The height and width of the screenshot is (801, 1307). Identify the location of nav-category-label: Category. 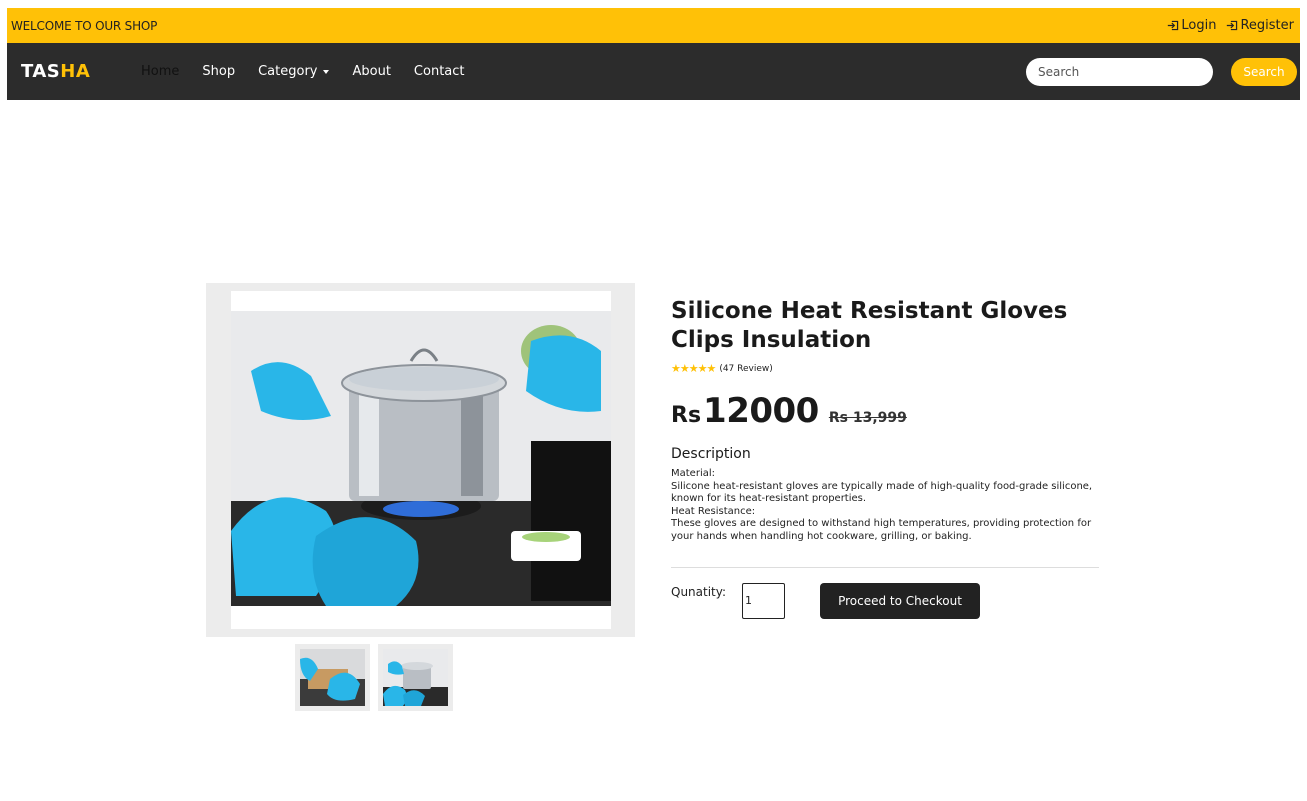
(288, 71).